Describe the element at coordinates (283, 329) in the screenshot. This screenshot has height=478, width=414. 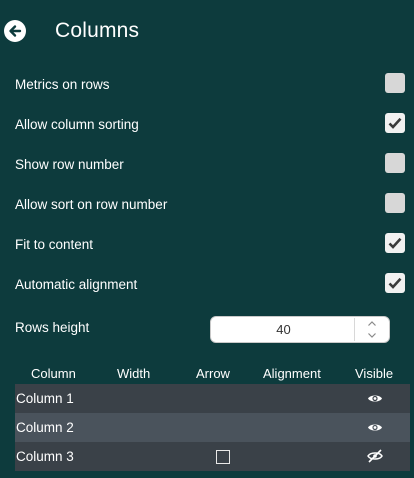
I see `rows-height-value: 40` at that location.